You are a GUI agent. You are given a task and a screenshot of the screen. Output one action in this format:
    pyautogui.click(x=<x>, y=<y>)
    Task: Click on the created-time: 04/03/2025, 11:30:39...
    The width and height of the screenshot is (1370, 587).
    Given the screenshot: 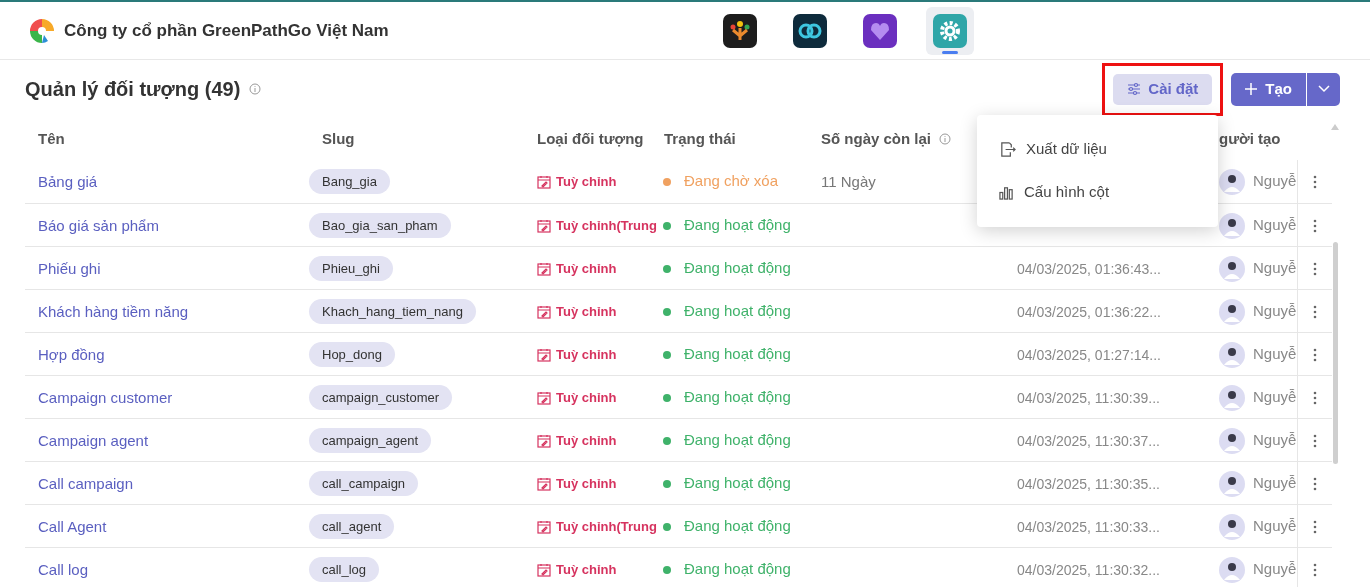 What is the action you would take?
    pyautogui.click(x=1088, y=397)
    